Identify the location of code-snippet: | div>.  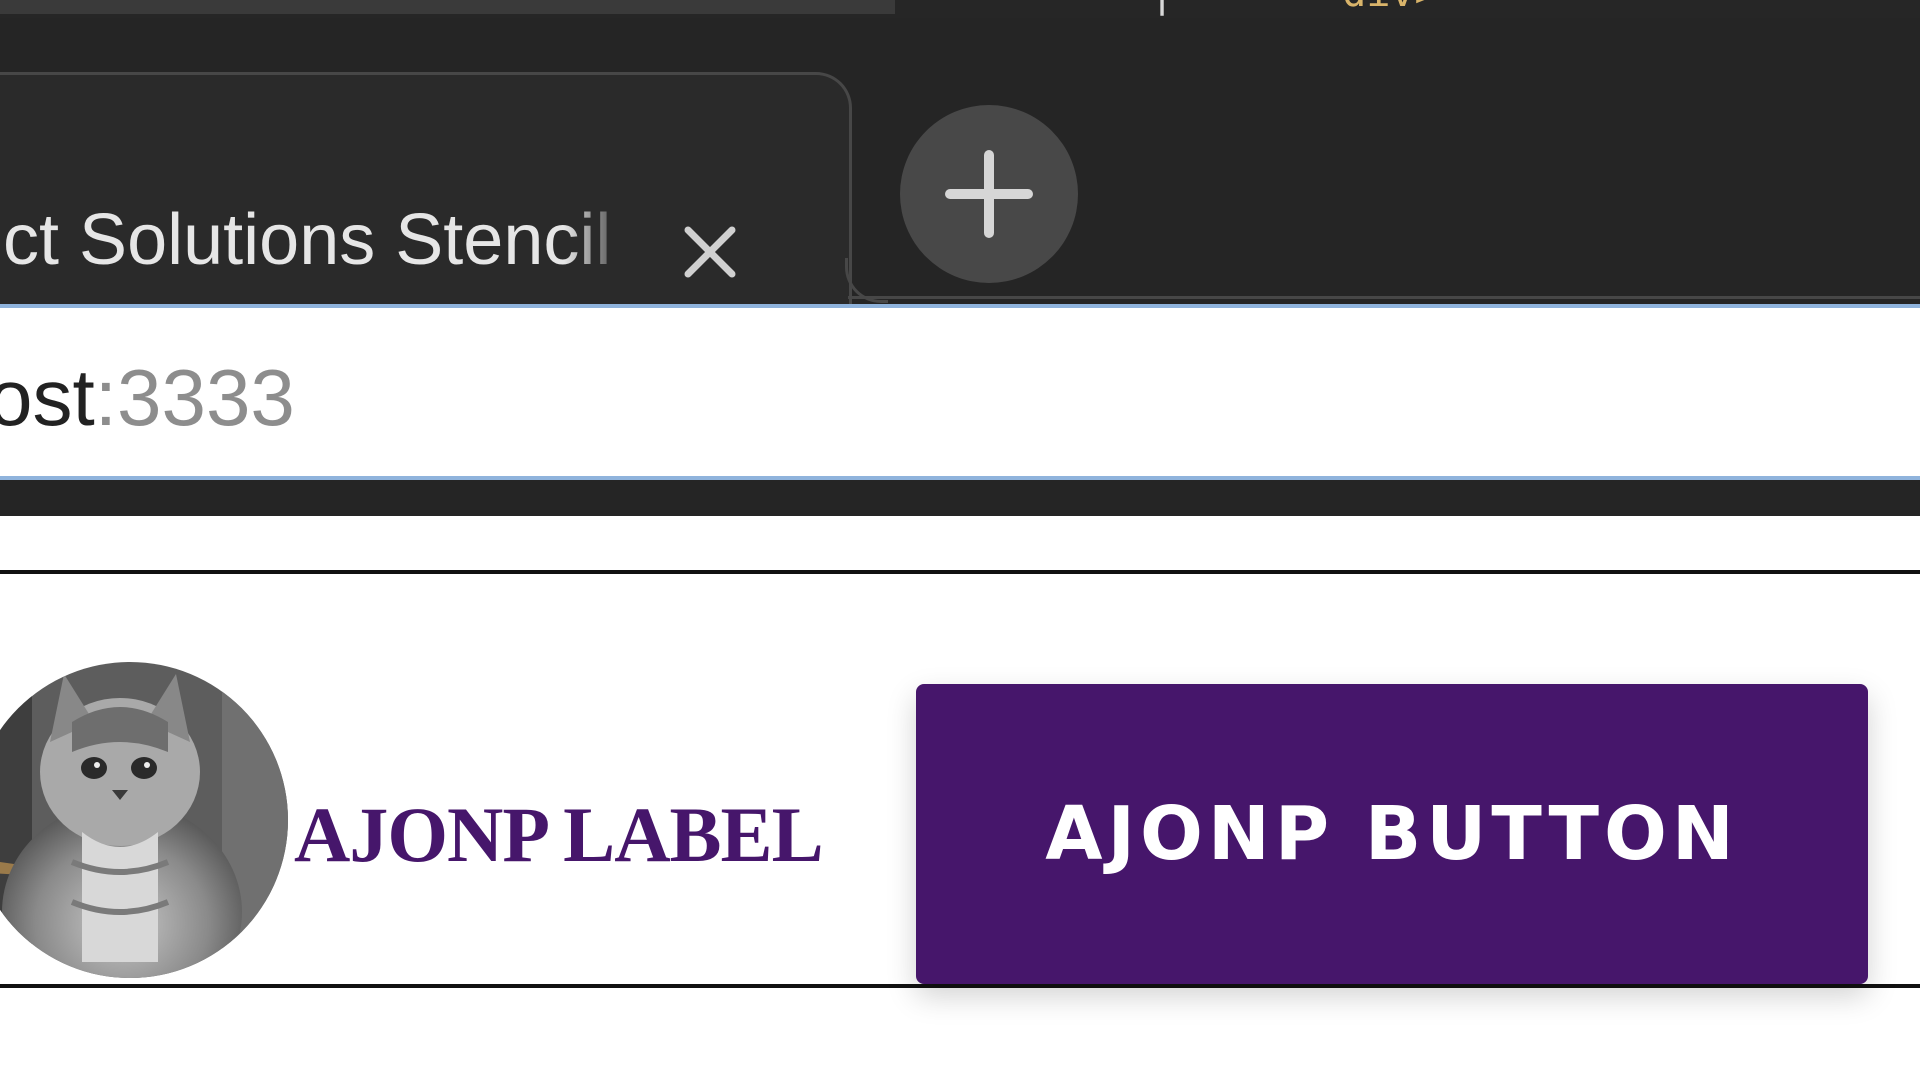
(1294, 9).